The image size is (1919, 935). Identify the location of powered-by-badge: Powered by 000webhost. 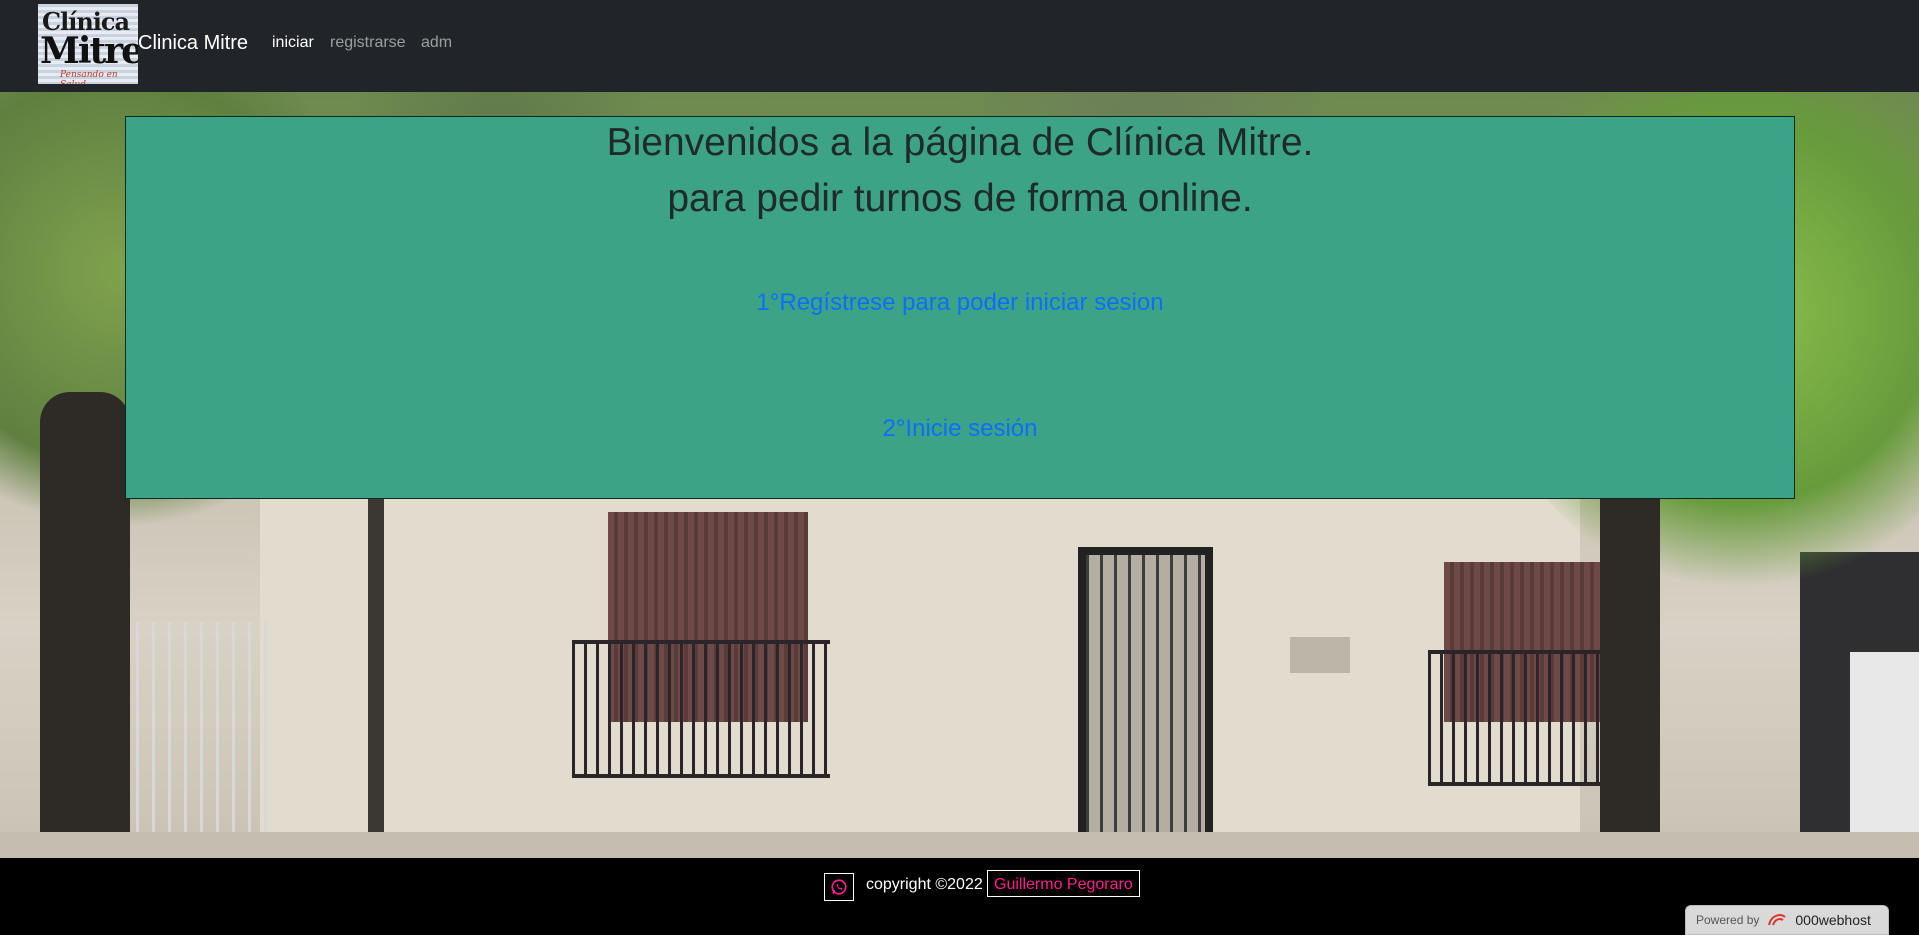
(1787, 920).